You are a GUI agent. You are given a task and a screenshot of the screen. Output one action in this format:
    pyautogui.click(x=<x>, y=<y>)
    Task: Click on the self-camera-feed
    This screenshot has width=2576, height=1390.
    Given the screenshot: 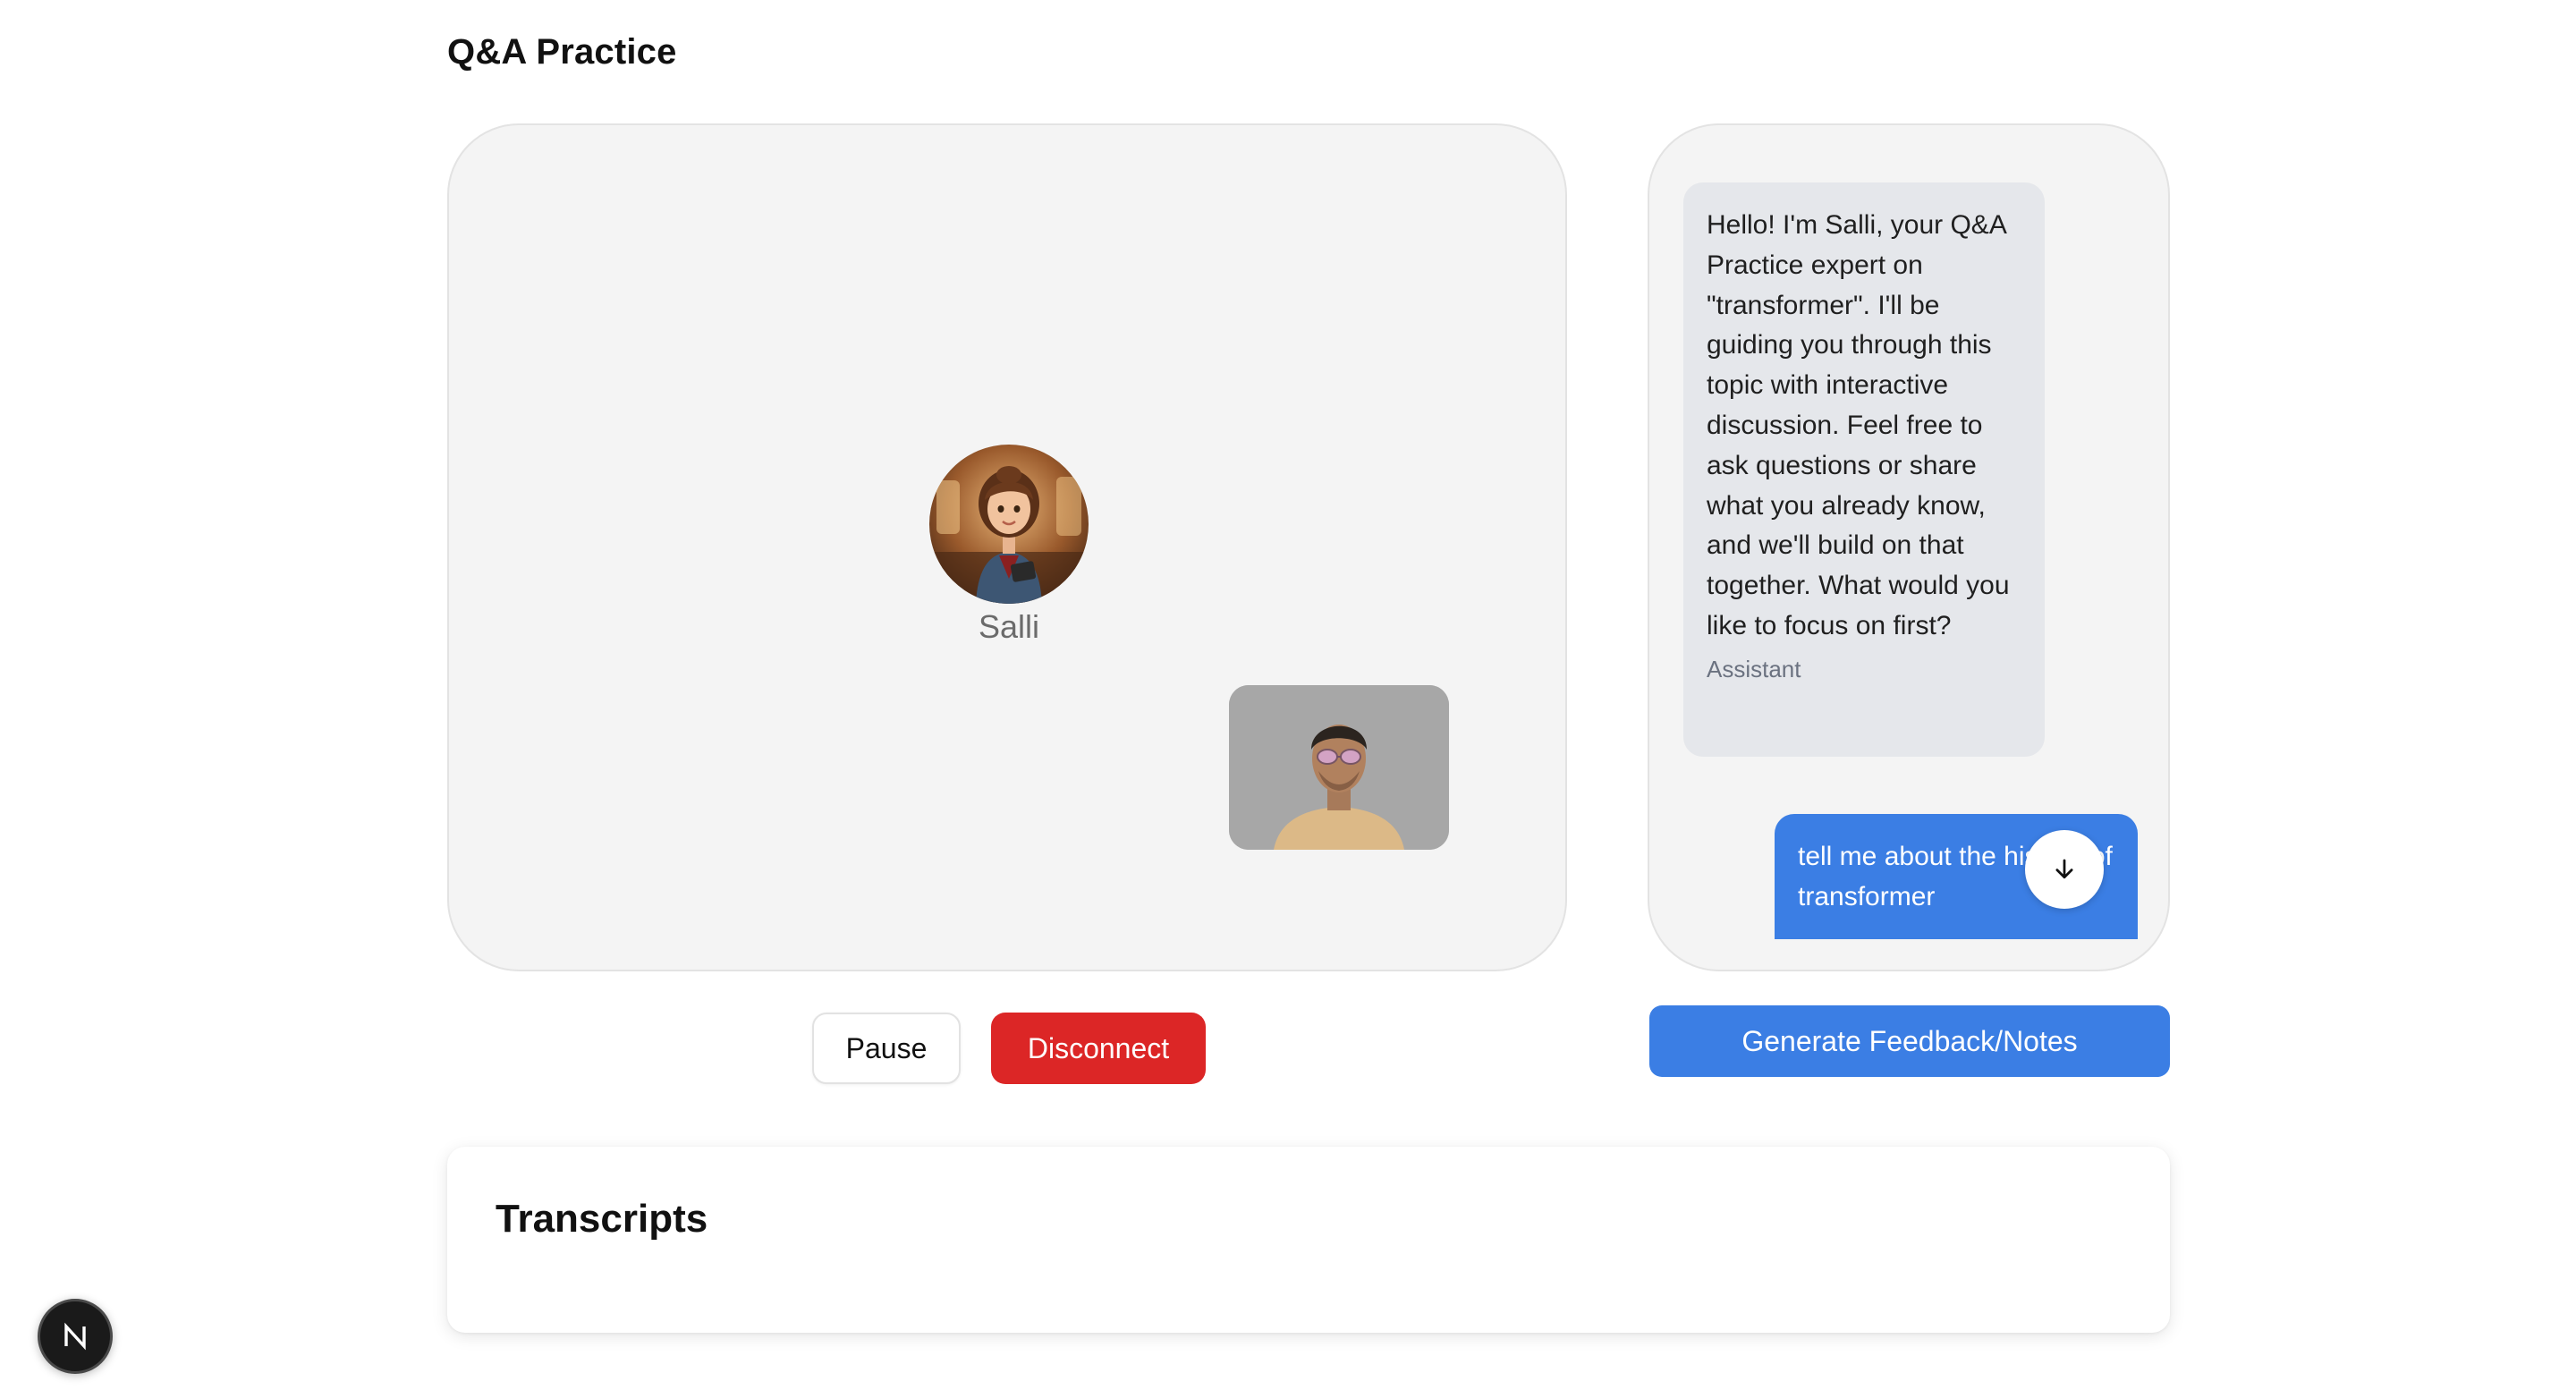 What is the action you would take?
    pyautogui.click(x=1339, y=767)
    